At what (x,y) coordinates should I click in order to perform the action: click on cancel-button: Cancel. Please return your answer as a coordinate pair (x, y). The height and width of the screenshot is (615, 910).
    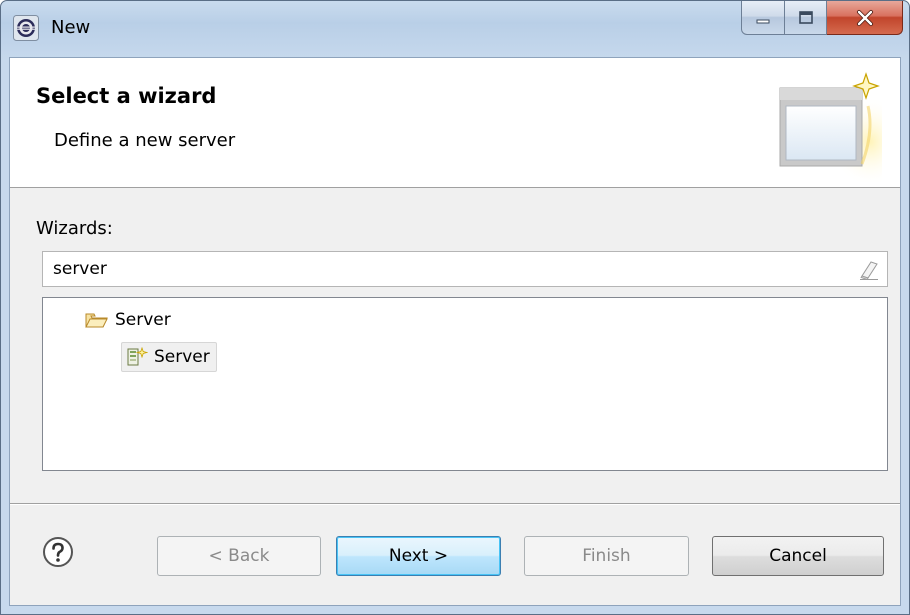
    Looking at the image, I should click on (798, 556).